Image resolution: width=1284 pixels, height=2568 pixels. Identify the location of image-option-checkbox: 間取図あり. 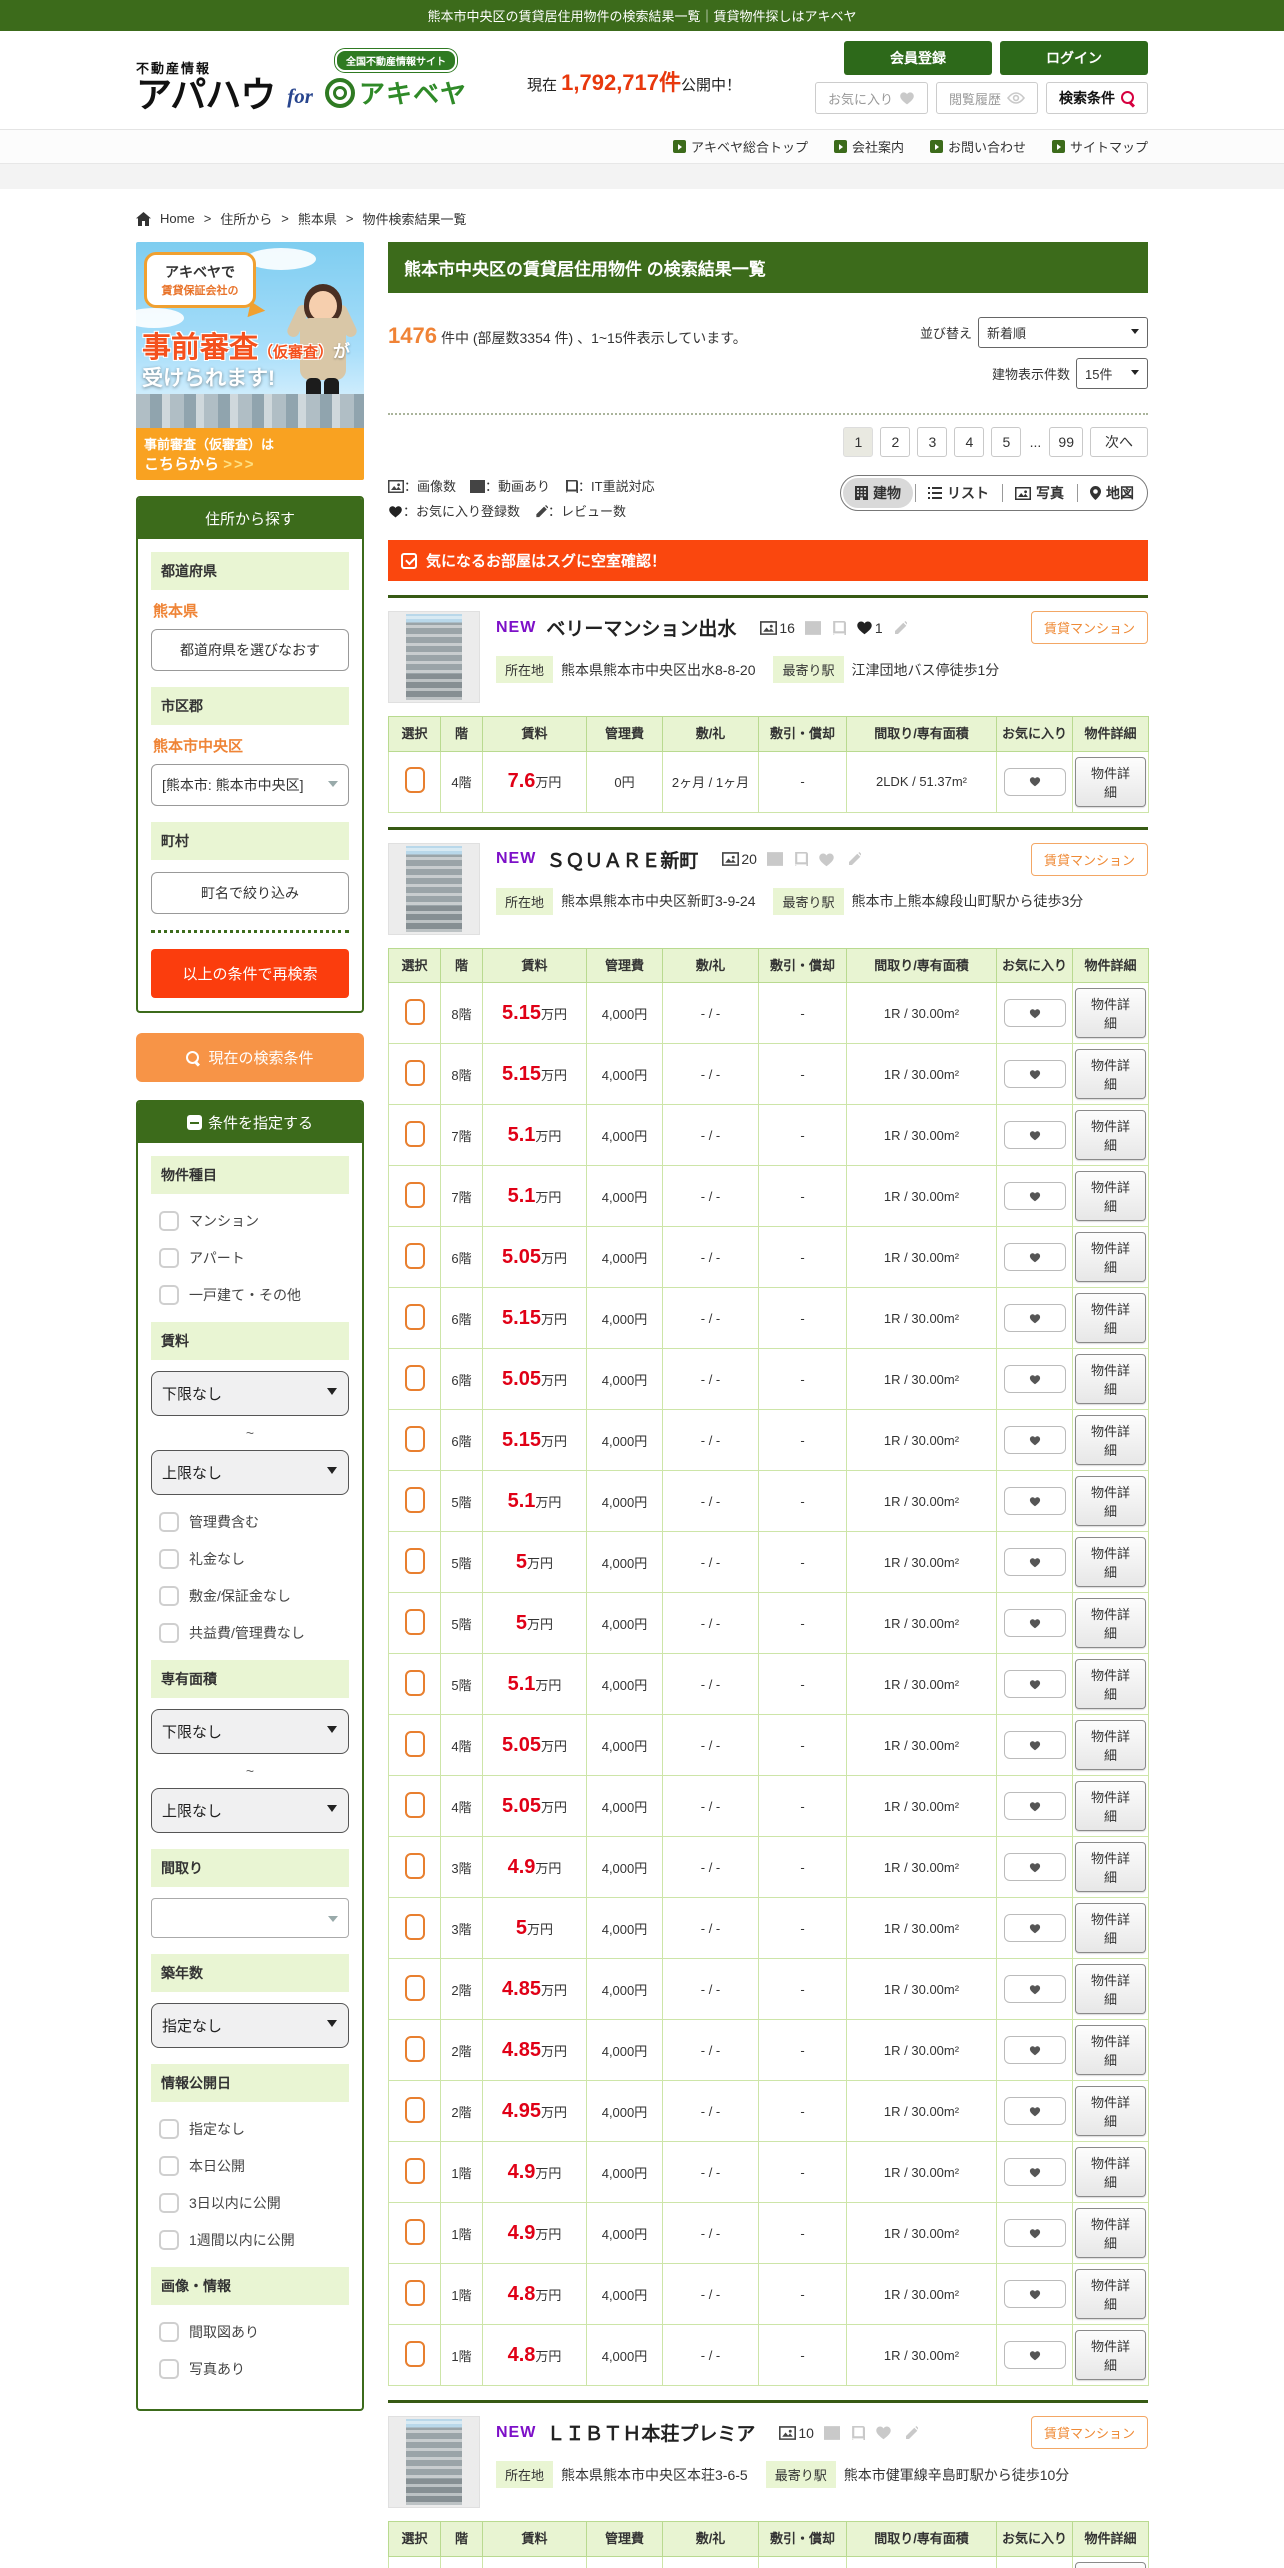
(252, 2332).